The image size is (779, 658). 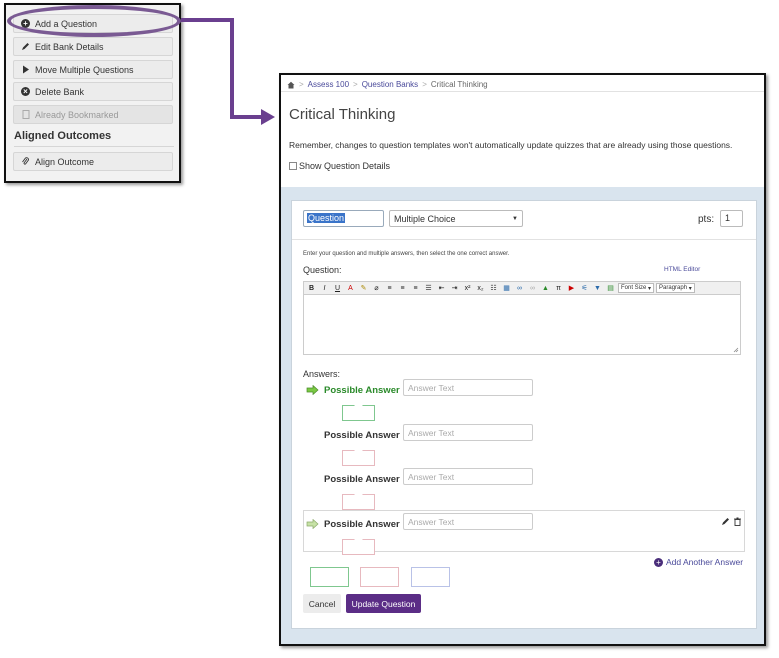 What do you see at coordinates (698, 562) in the screenshot?
I see `add-another-answer-link: + Add Another Answer` at bounding box center [698, 562].